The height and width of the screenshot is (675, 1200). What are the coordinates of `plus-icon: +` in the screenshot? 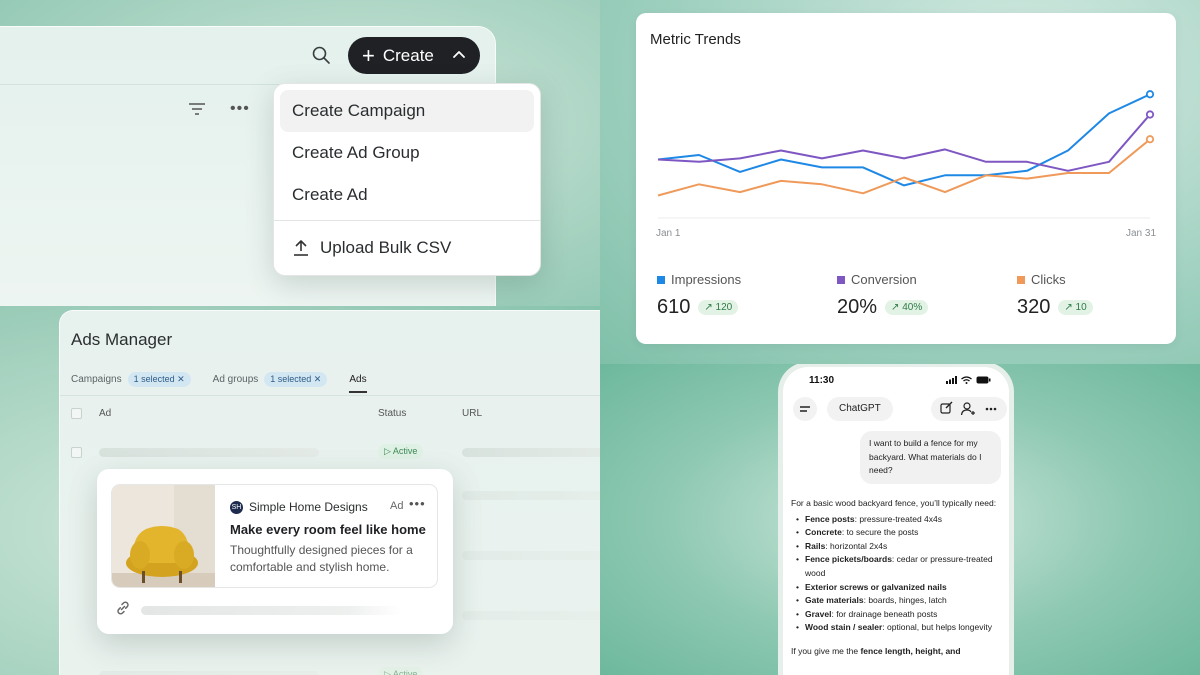 It's located at (368, 55).